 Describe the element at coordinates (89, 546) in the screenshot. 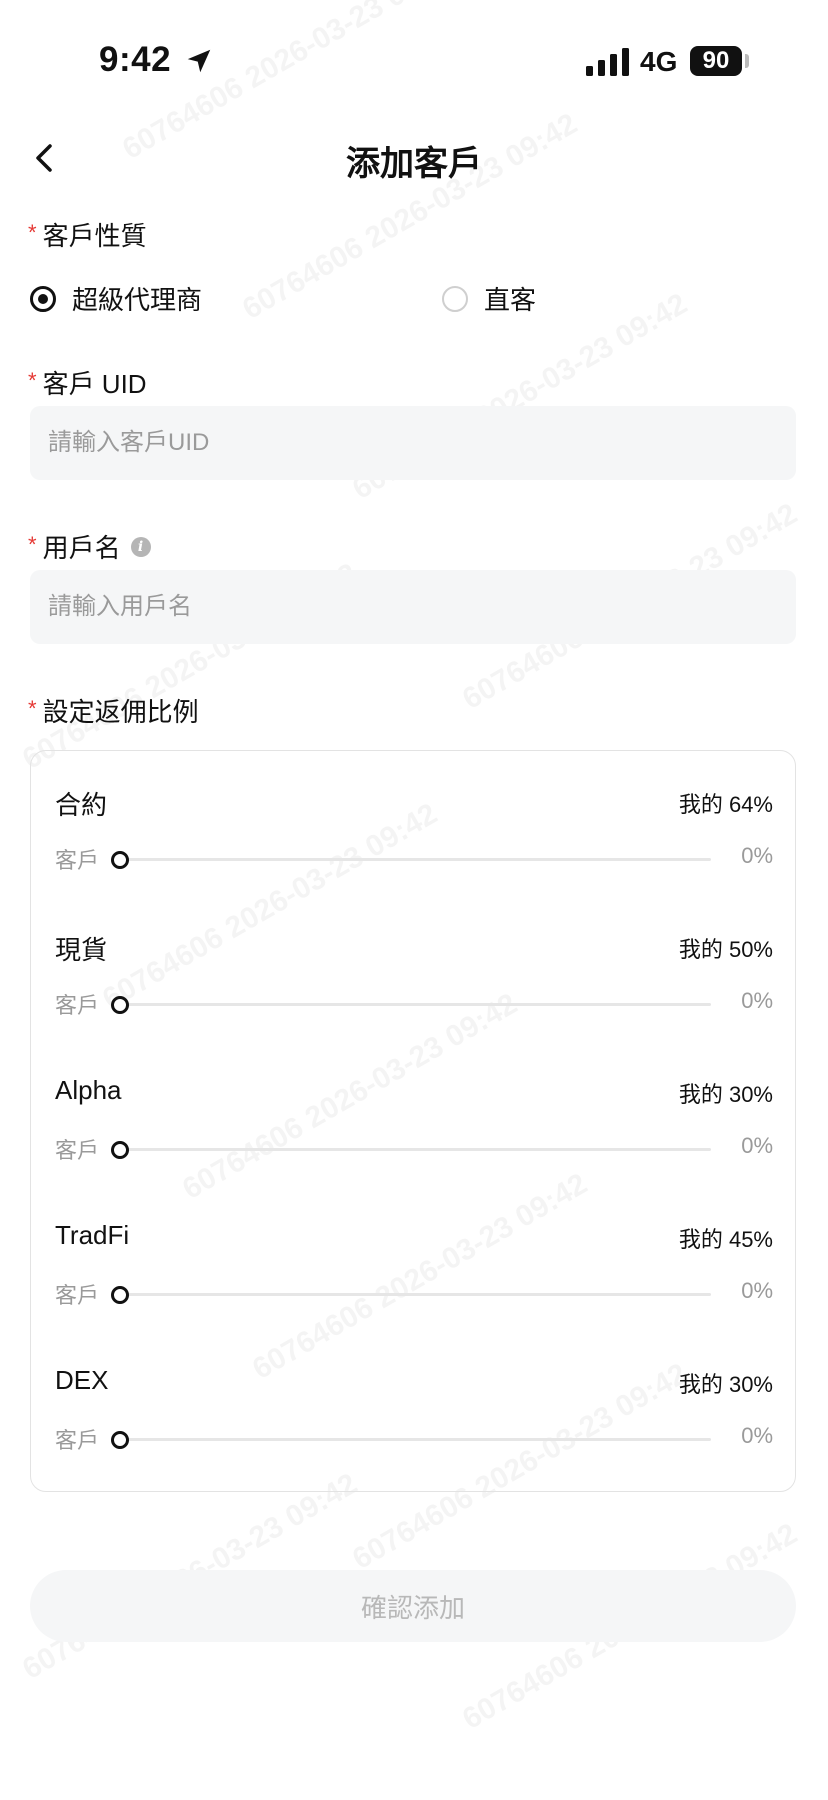

I see `username-label: * 用戶名 i` at that location.